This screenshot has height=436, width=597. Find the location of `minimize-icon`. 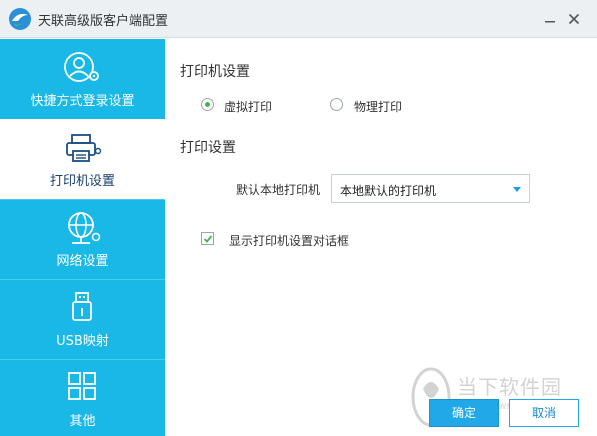

minimize-icon is located at coordinates (550, 22).